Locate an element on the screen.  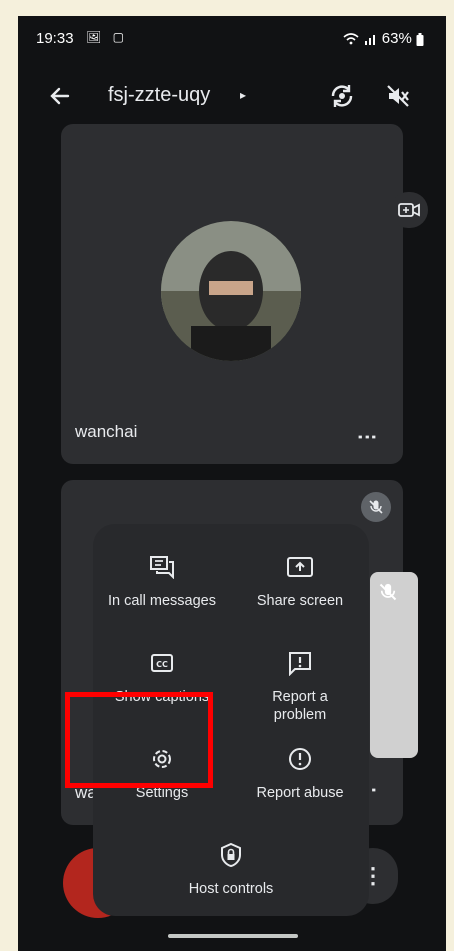
back-arrow-icon is located at coordinates (60, 96).